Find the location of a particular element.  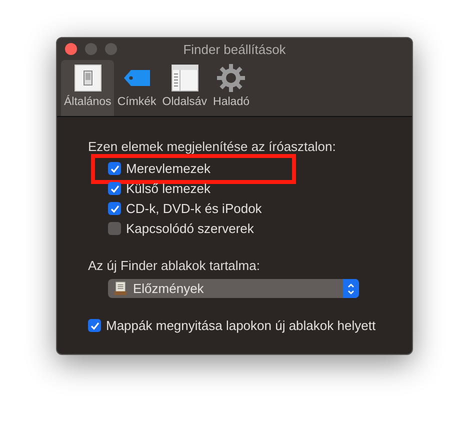

checkbox: Mappák megnyitása lapokon új ablakok helyett is located at coordinates (250, 325).